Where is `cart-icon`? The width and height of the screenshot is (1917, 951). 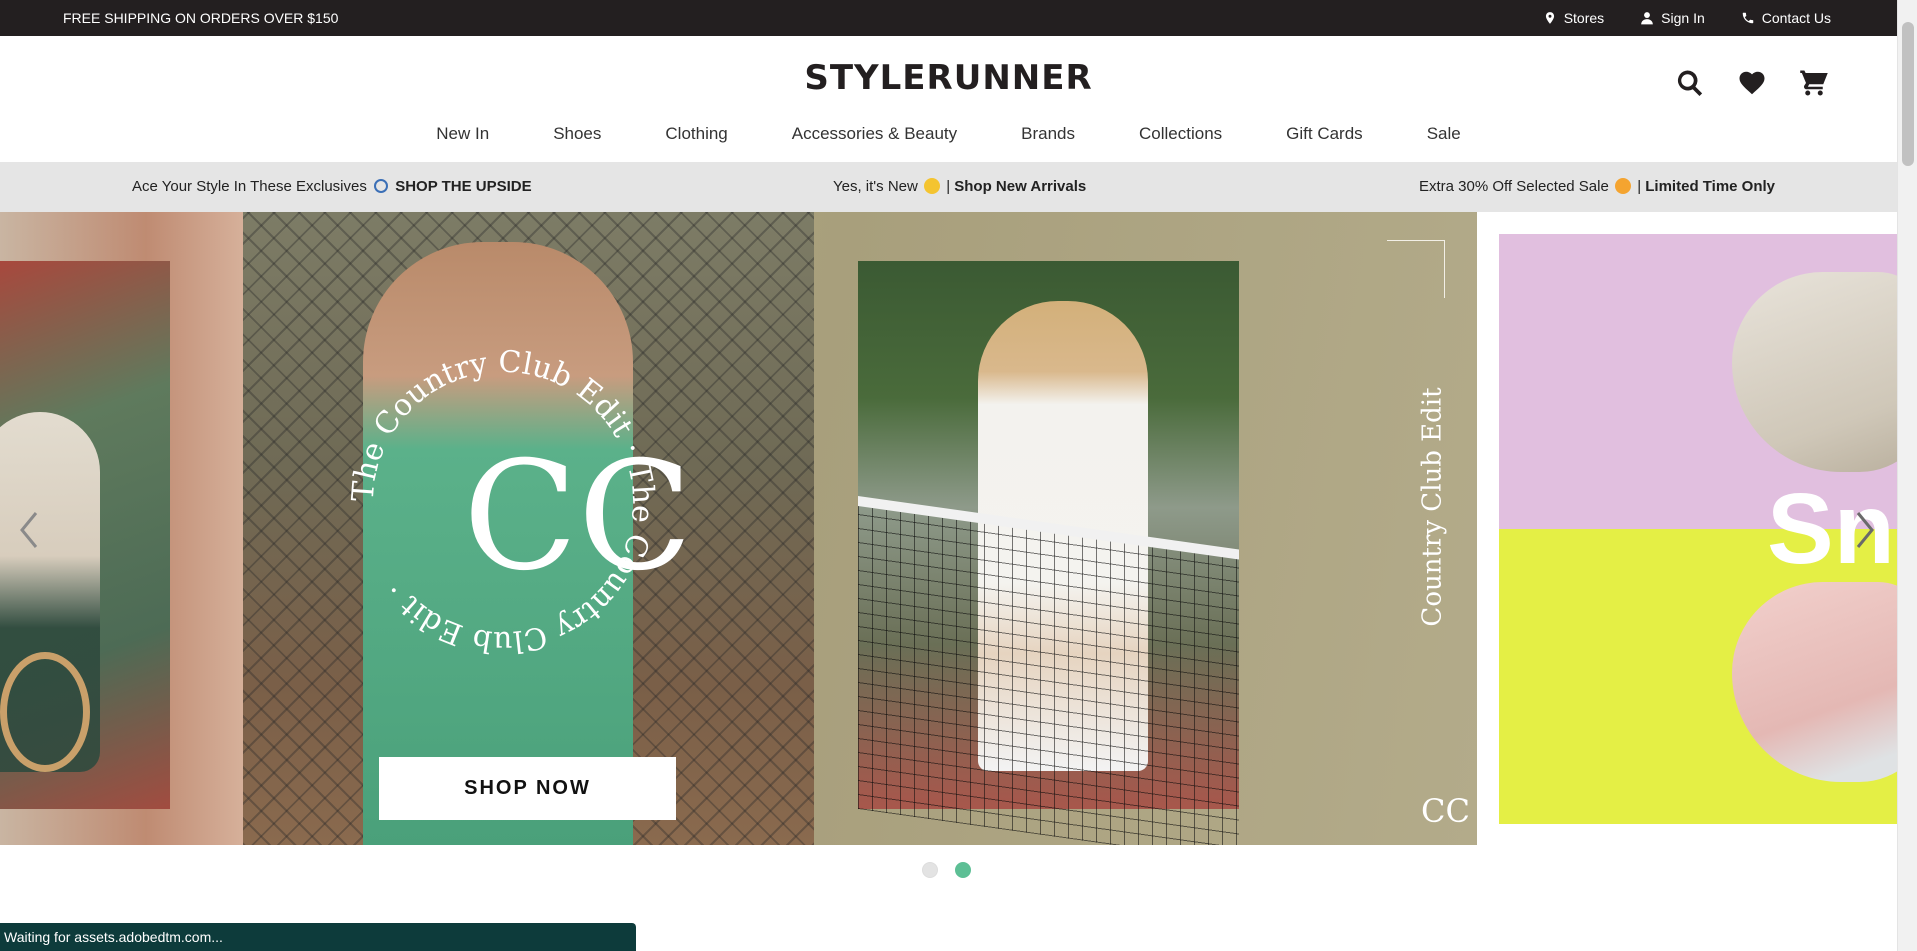
cart-icon is located at coordinates (1814, 83).